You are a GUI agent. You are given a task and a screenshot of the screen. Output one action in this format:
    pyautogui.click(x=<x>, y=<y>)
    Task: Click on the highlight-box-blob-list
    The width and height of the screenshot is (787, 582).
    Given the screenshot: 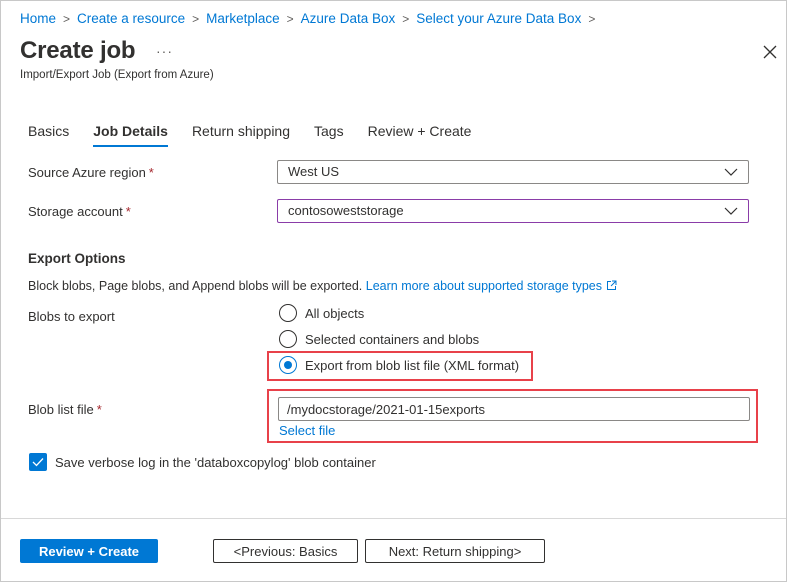 What is the action you would take?
    pyautogui.click(x=512, y=416)
    